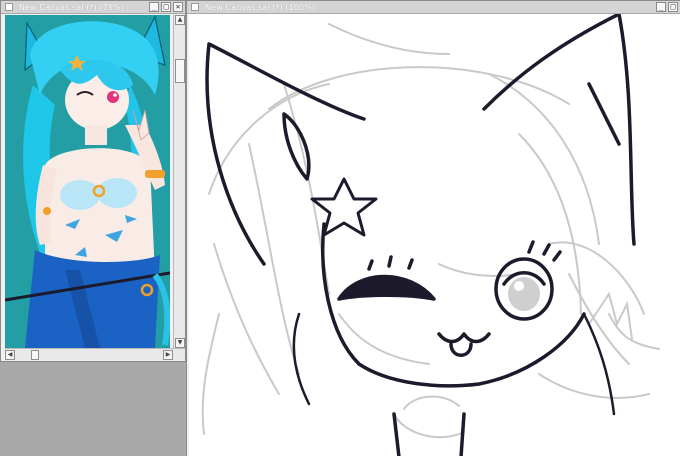 The height and width of the screenshot is (456, 680). Describe the element at coordinates (433, 7) in the screenshot. I see `main-titlebar: New Canvas.sai (*) (100%) _ □` at that location.